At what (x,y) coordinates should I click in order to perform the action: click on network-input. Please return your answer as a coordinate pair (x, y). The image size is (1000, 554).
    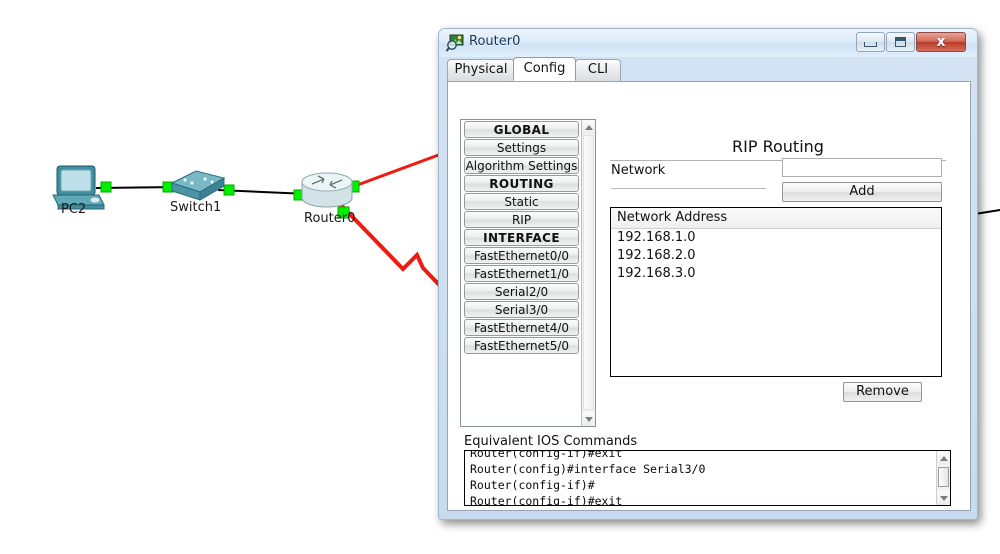
    Looking at the image, I should click on (862, 167).